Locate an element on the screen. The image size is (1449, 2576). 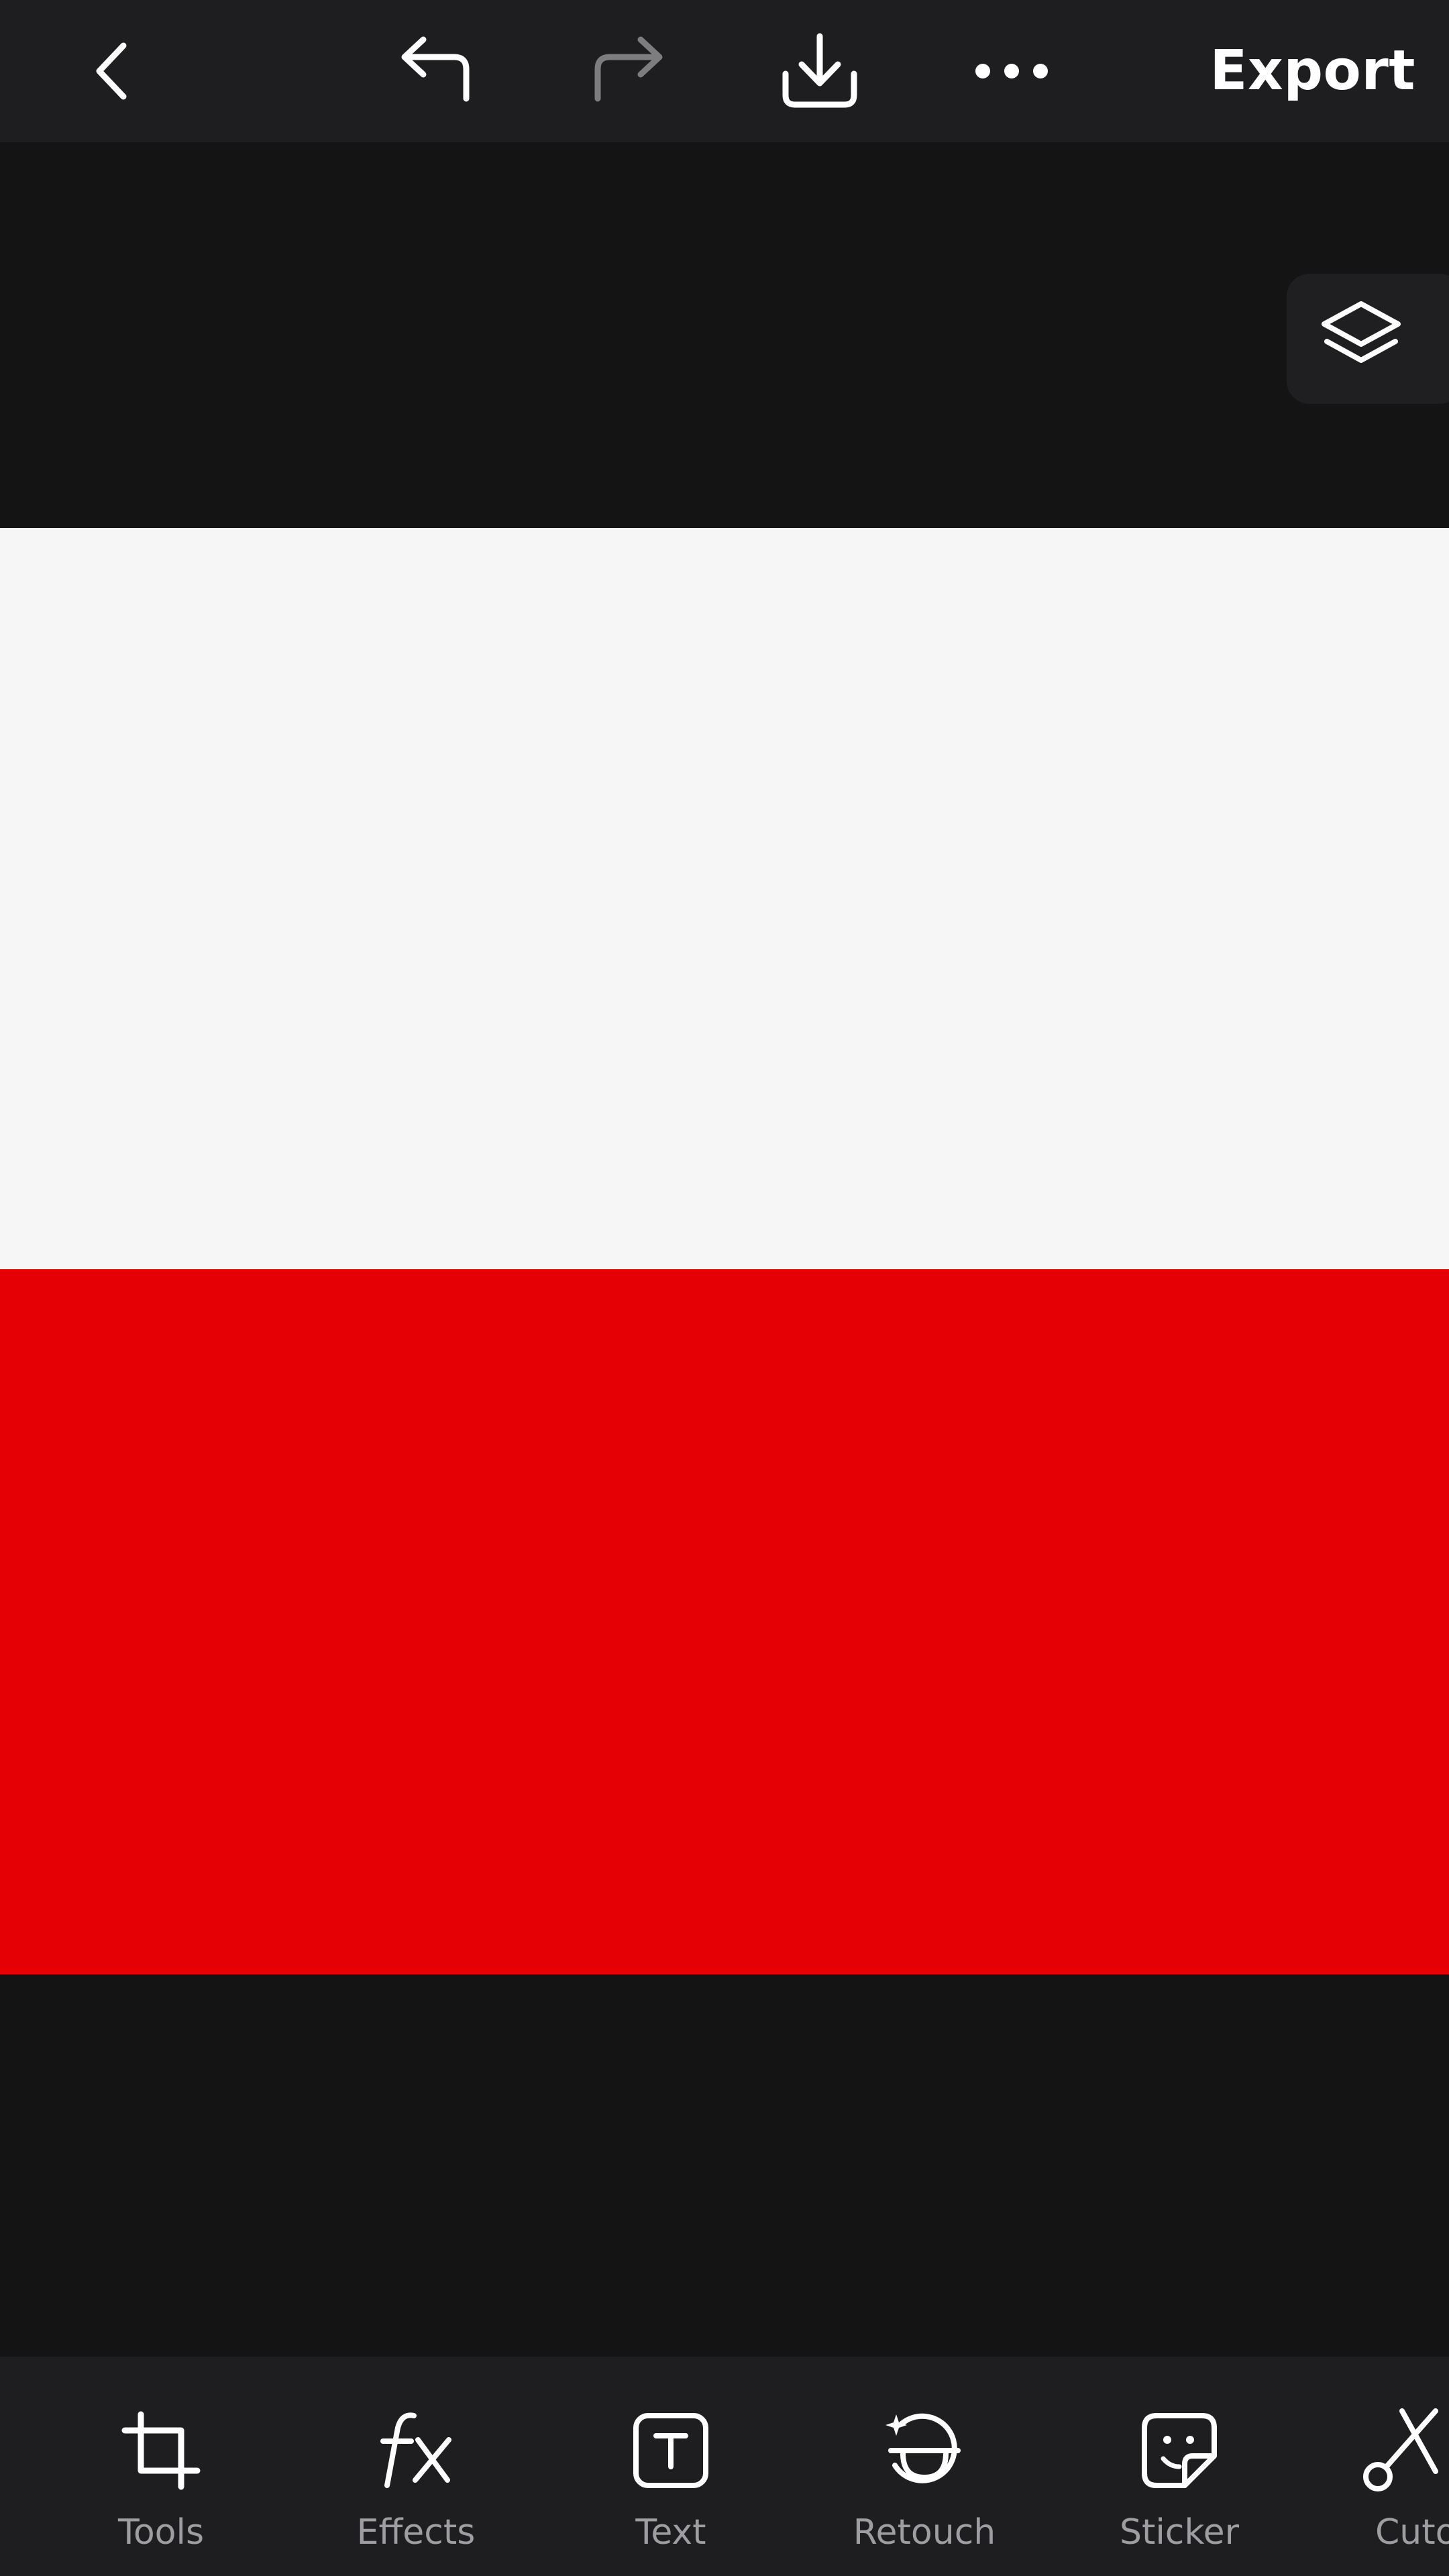
download-button is located at coordinates (819, 71).